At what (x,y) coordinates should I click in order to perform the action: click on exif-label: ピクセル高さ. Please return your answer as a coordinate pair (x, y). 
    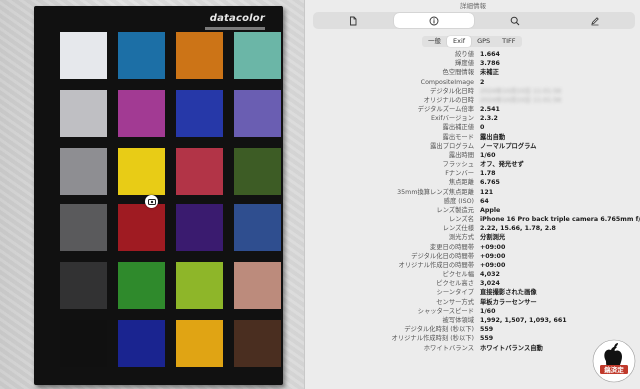
    Looking at the image, I should click on (455, 284).